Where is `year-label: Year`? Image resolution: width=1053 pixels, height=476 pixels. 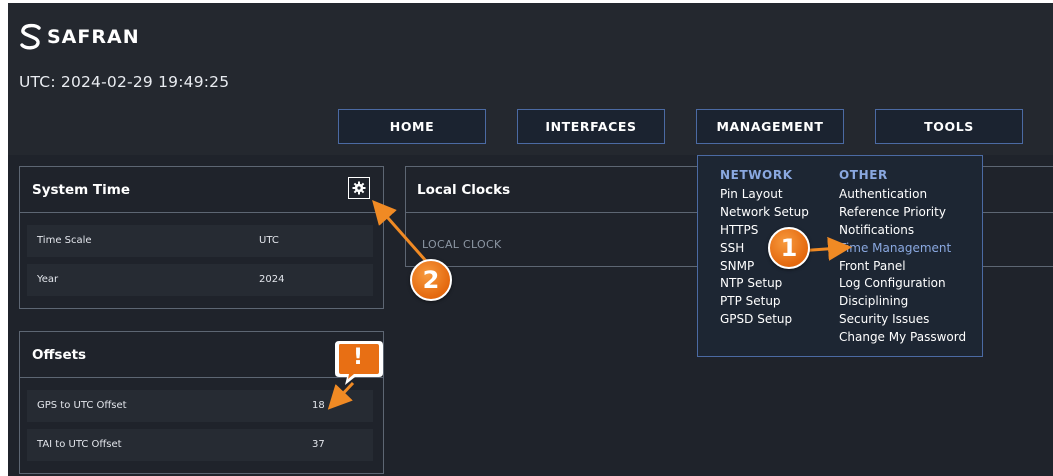 year-label: Year is located at coordinates (48, 279).